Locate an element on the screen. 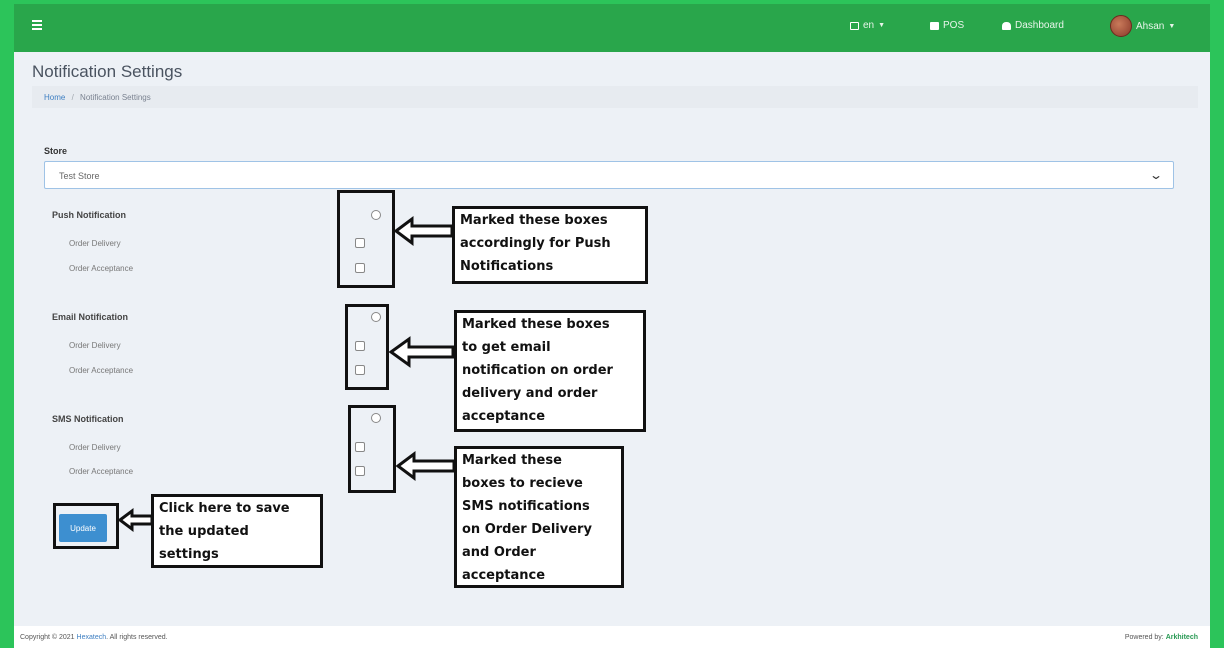 Image resolution: width=1224 pixels, height=648 pixels. sms-order-acceptance-label: Order Acceptance is located at coordinates (101, 471).